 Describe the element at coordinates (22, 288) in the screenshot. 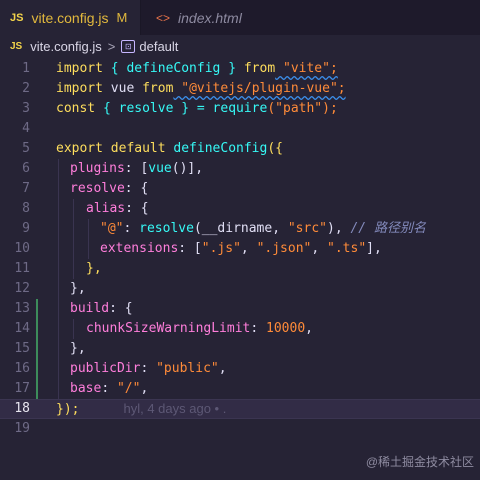

I see `line-number: 12` at that location.